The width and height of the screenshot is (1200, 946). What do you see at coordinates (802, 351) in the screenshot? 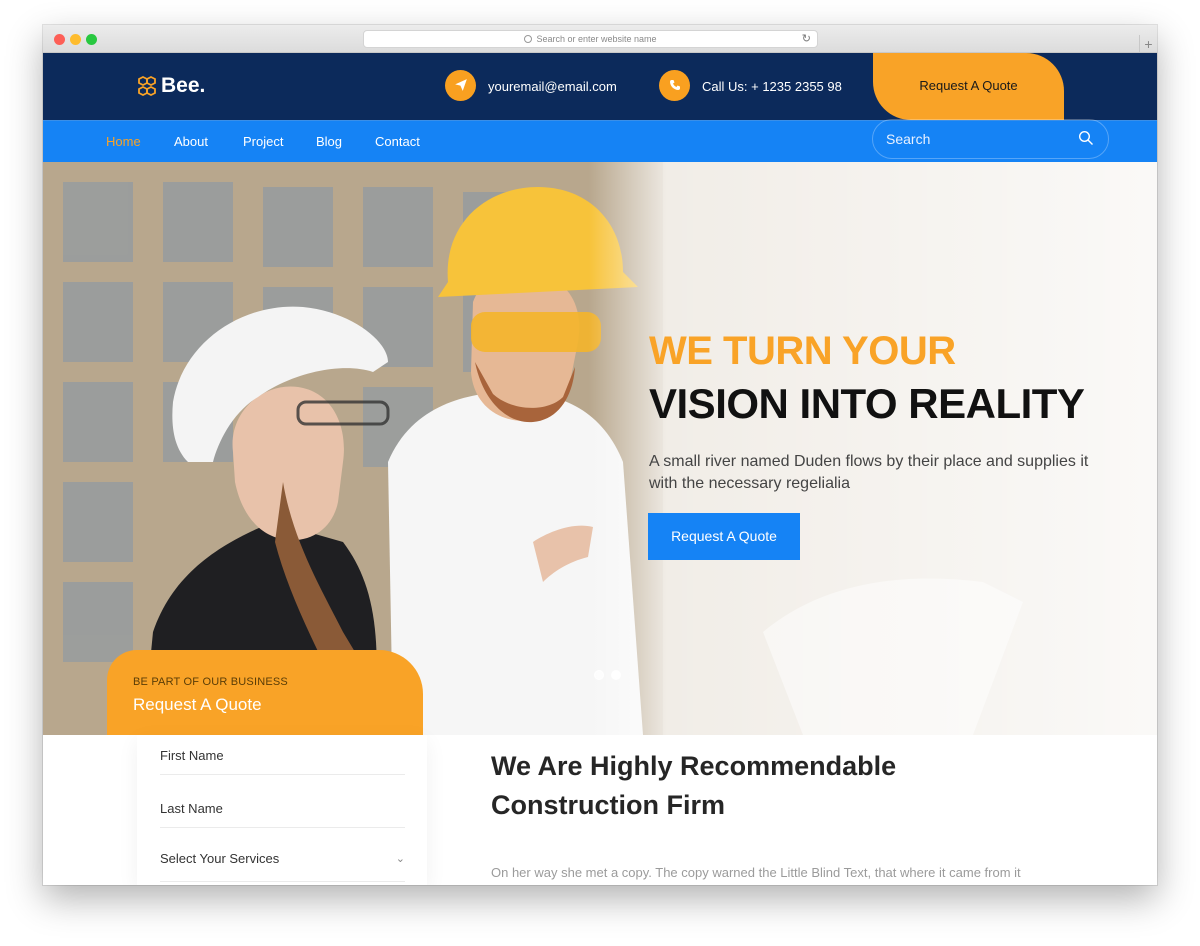
I see `hero-tagline-line1: WE TURN YOUR` at bounding box center [802, 351].